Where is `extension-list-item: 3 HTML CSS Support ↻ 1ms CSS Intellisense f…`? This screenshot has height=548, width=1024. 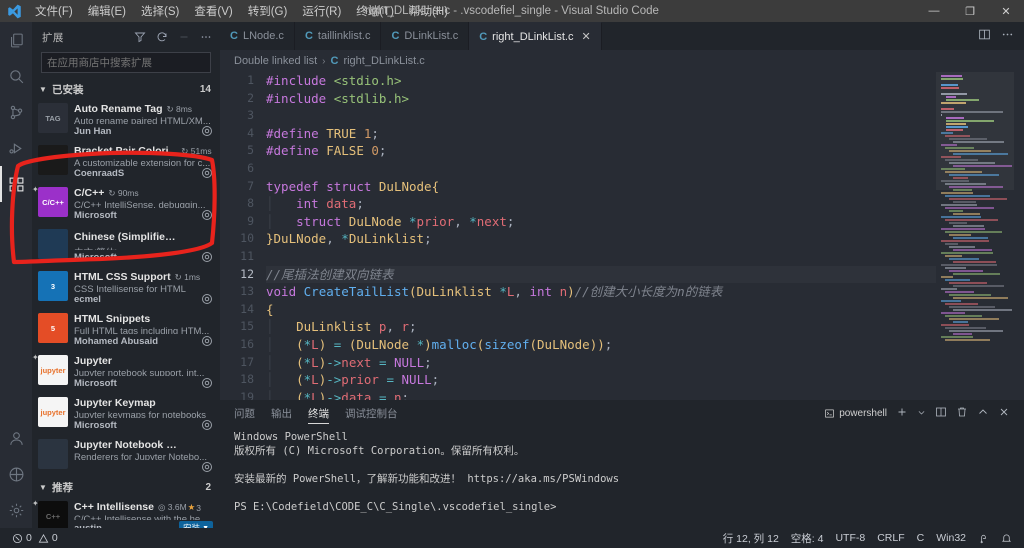
extension-list-item: 3 HTML CSS Support ↻ 1ms CSS Intellisense f… is located at coordinates (126, 288).